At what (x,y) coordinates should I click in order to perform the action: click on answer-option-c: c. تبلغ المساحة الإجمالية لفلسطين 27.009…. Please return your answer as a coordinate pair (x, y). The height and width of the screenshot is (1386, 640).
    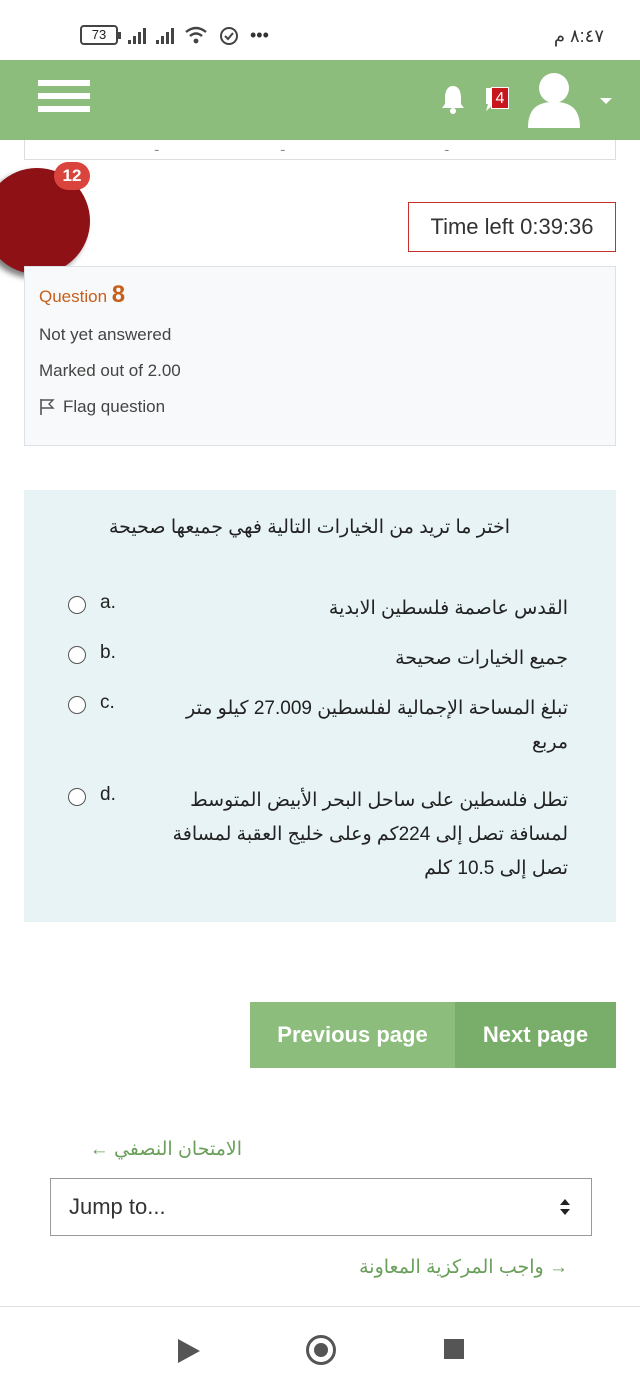
    Looking at the image, I should click on (328, 727).